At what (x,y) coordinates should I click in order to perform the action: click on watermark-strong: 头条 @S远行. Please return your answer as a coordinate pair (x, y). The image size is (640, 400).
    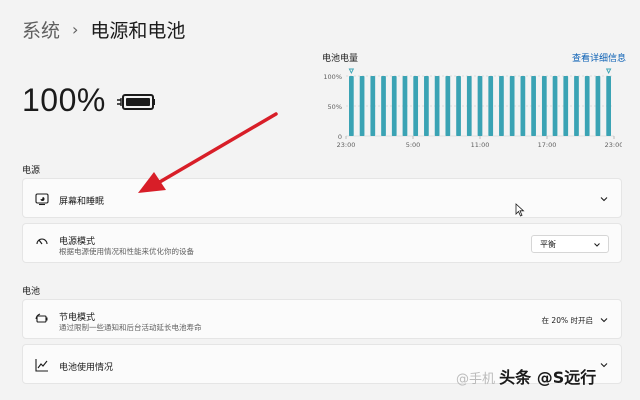
    Looking at the image, I should click on (548, 377).